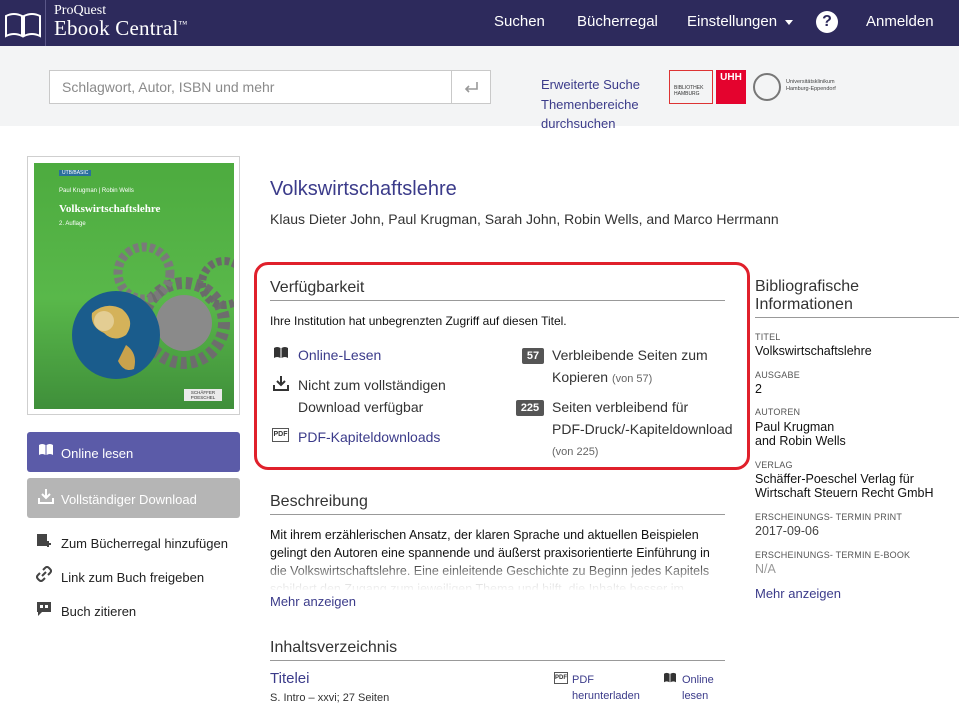 The image size is (959, 708). What do you see at coordinates (361, 407) in the screenshot?
I see `no-full-download-line2: Download verfügbar` at bounding box center [361, 407].